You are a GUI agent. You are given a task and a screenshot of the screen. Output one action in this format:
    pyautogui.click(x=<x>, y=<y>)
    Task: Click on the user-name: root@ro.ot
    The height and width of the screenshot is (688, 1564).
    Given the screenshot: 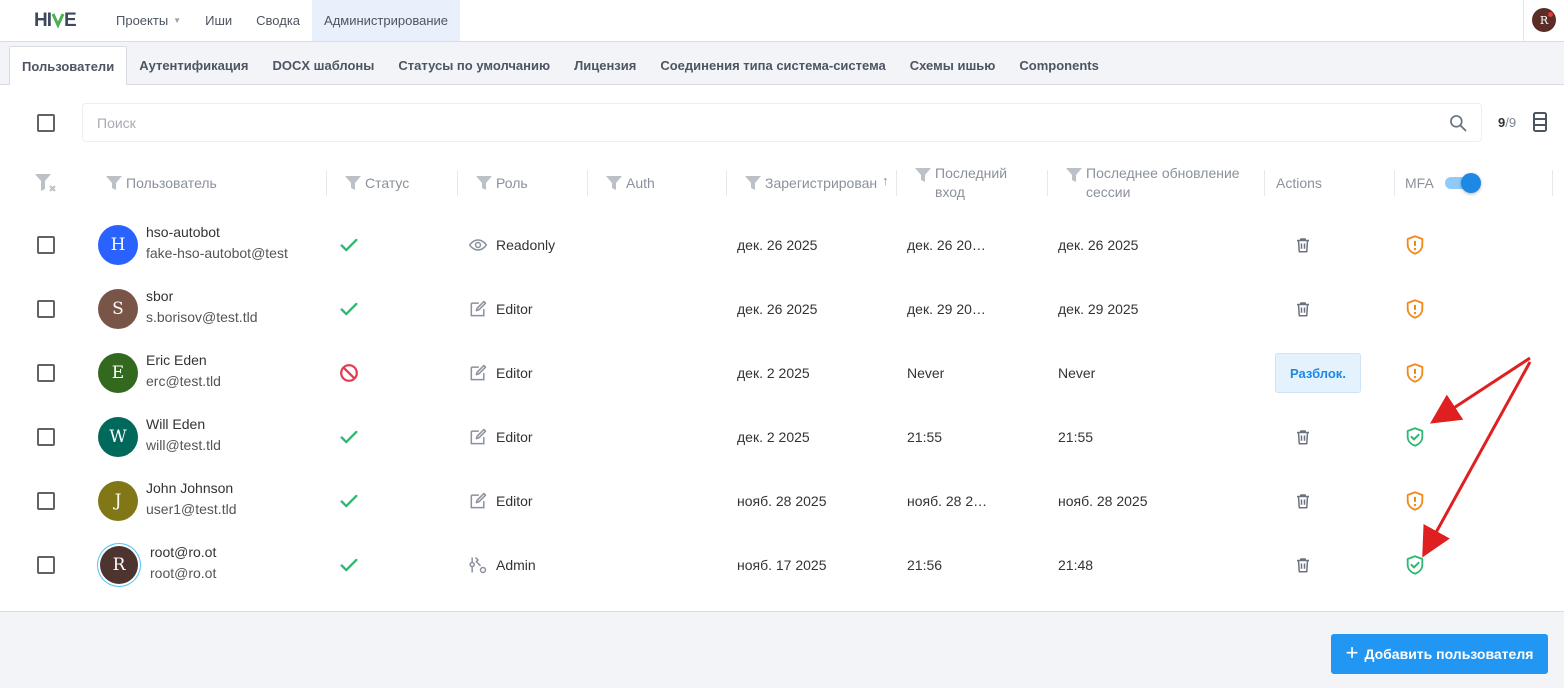 What is the action you would take?
    pyautogui.click(x=183, y=552)
    